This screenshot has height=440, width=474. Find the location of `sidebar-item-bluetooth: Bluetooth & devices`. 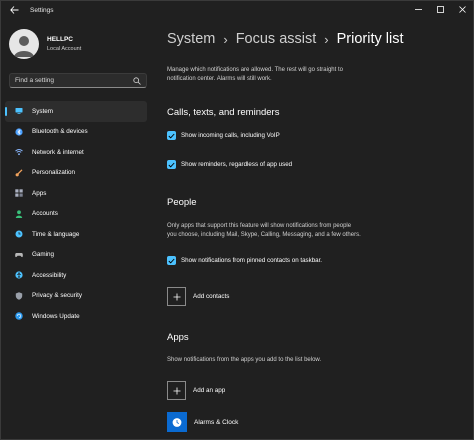

sidebar-item-bluetooth: Bluetooth & devices is located at coordinates (76, 132).